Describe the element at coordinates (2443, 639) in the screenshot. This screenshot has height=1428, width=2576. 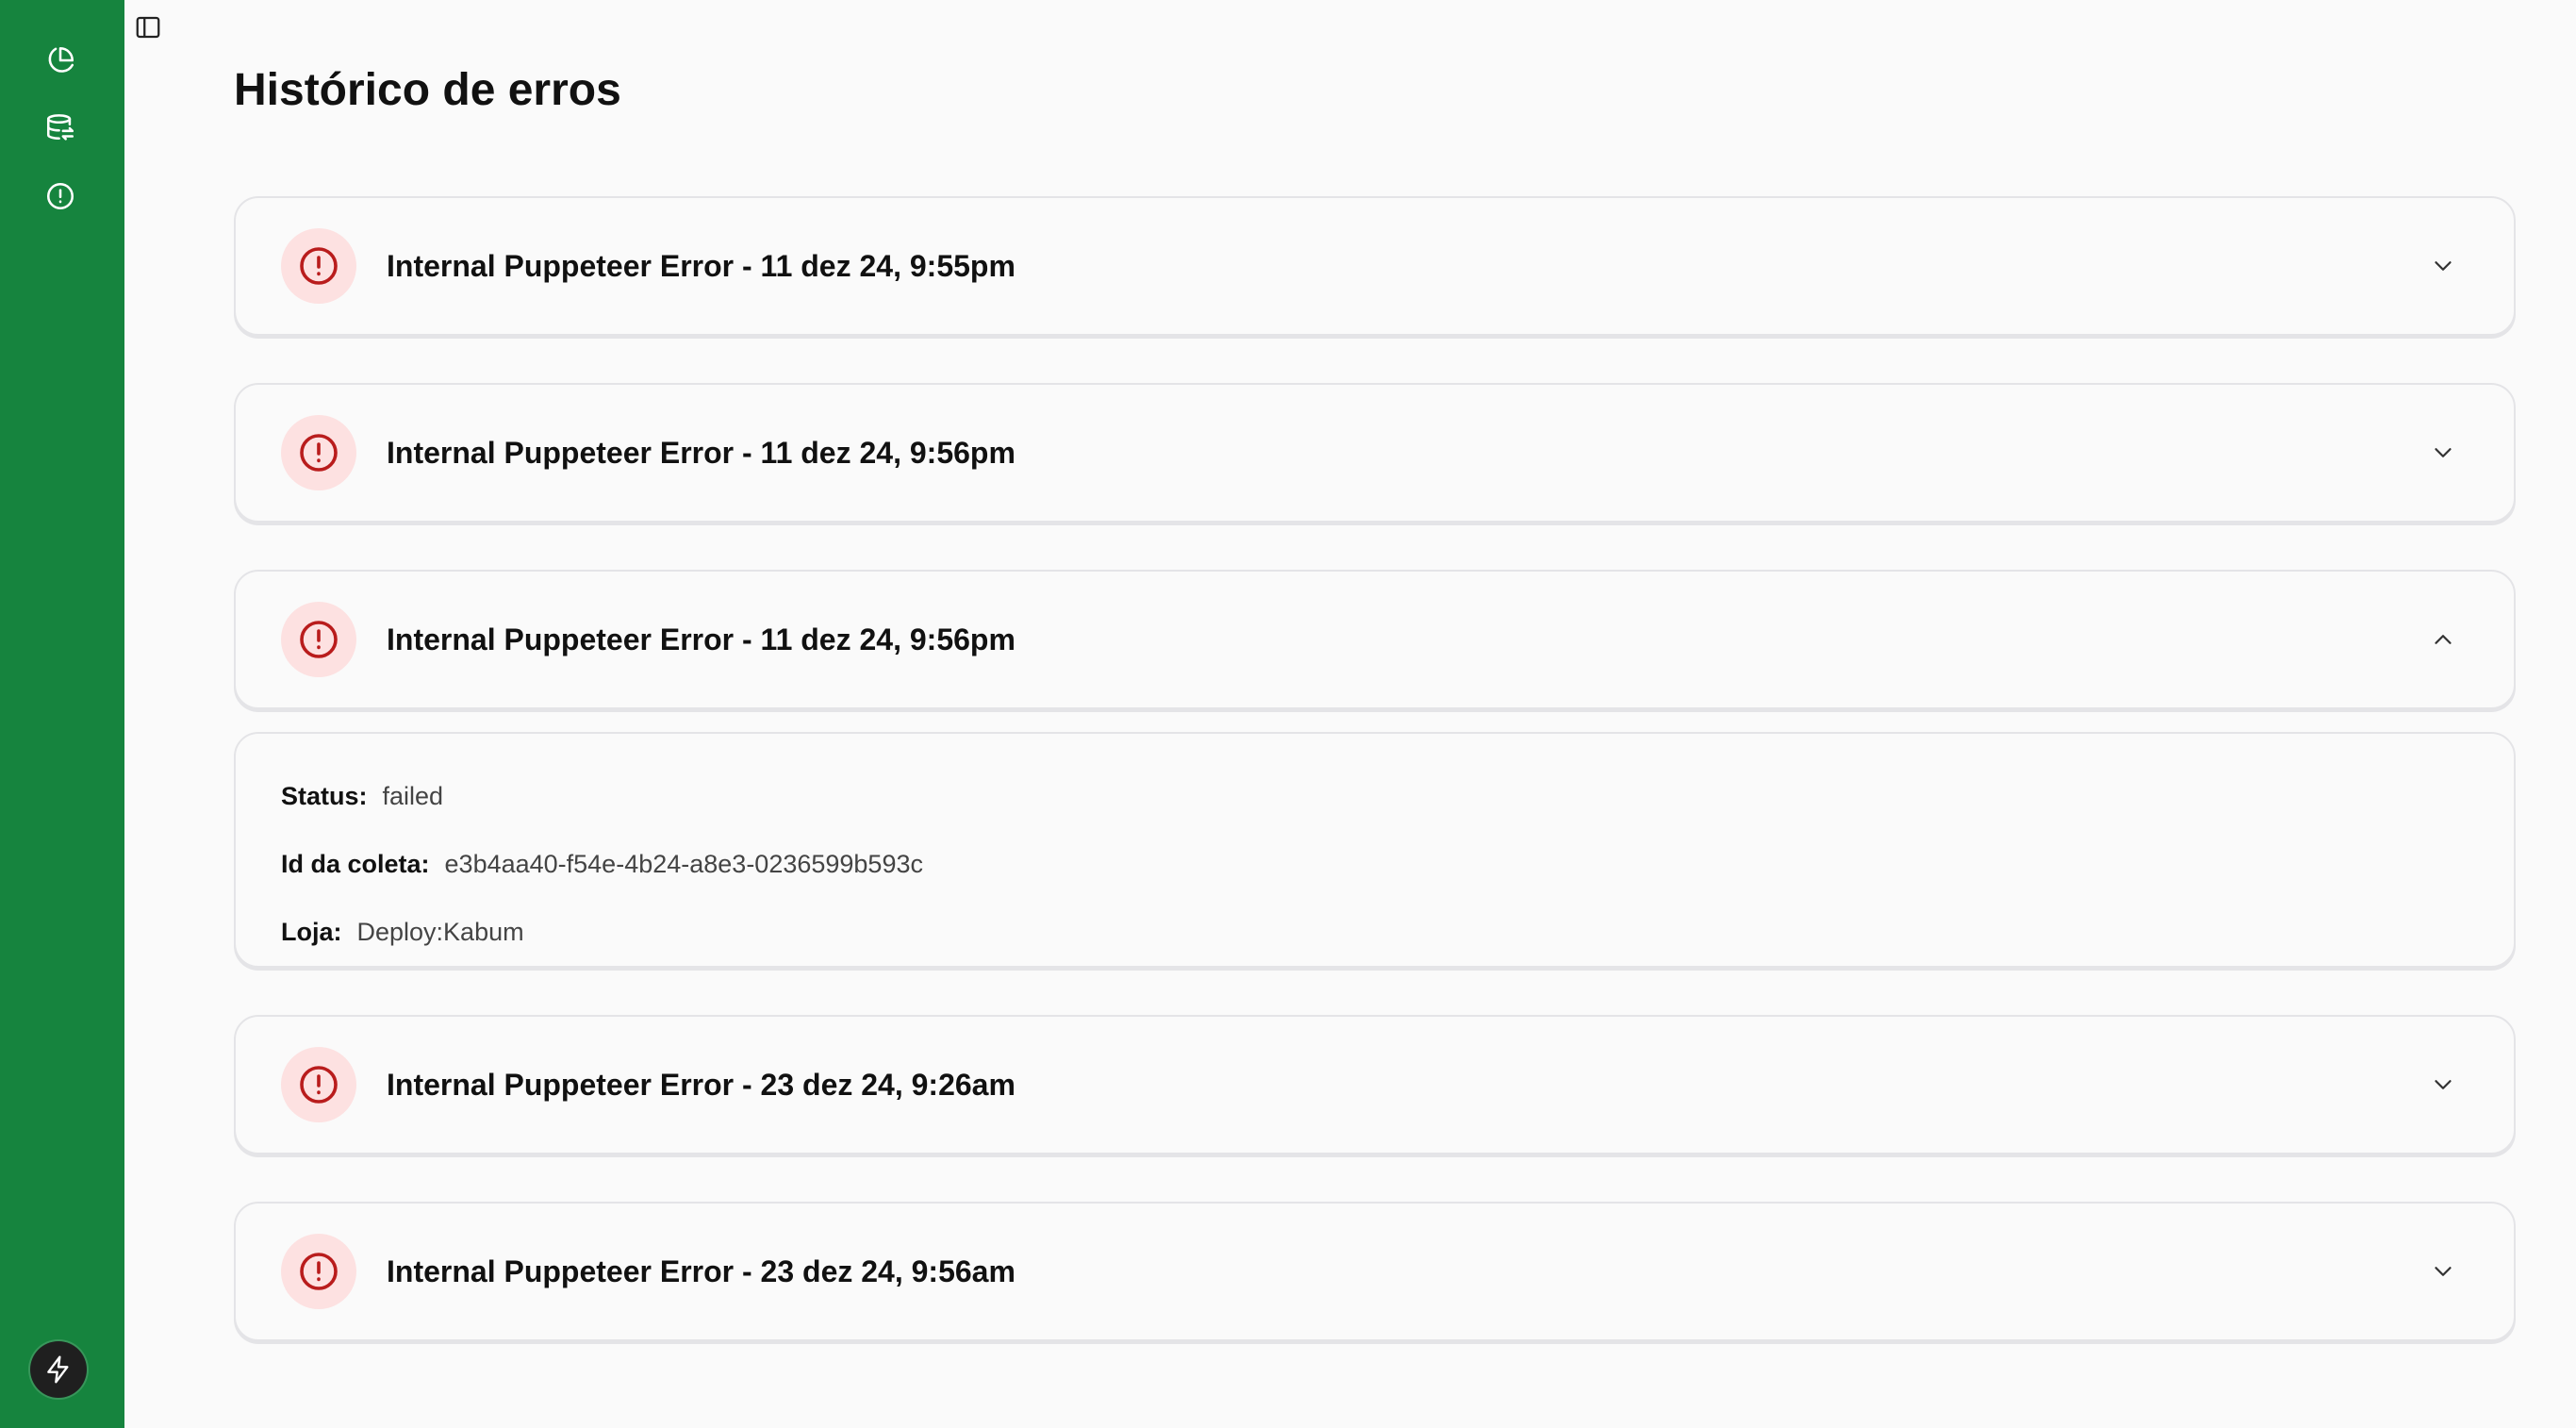
I see `chevron-up-icon` at that location.